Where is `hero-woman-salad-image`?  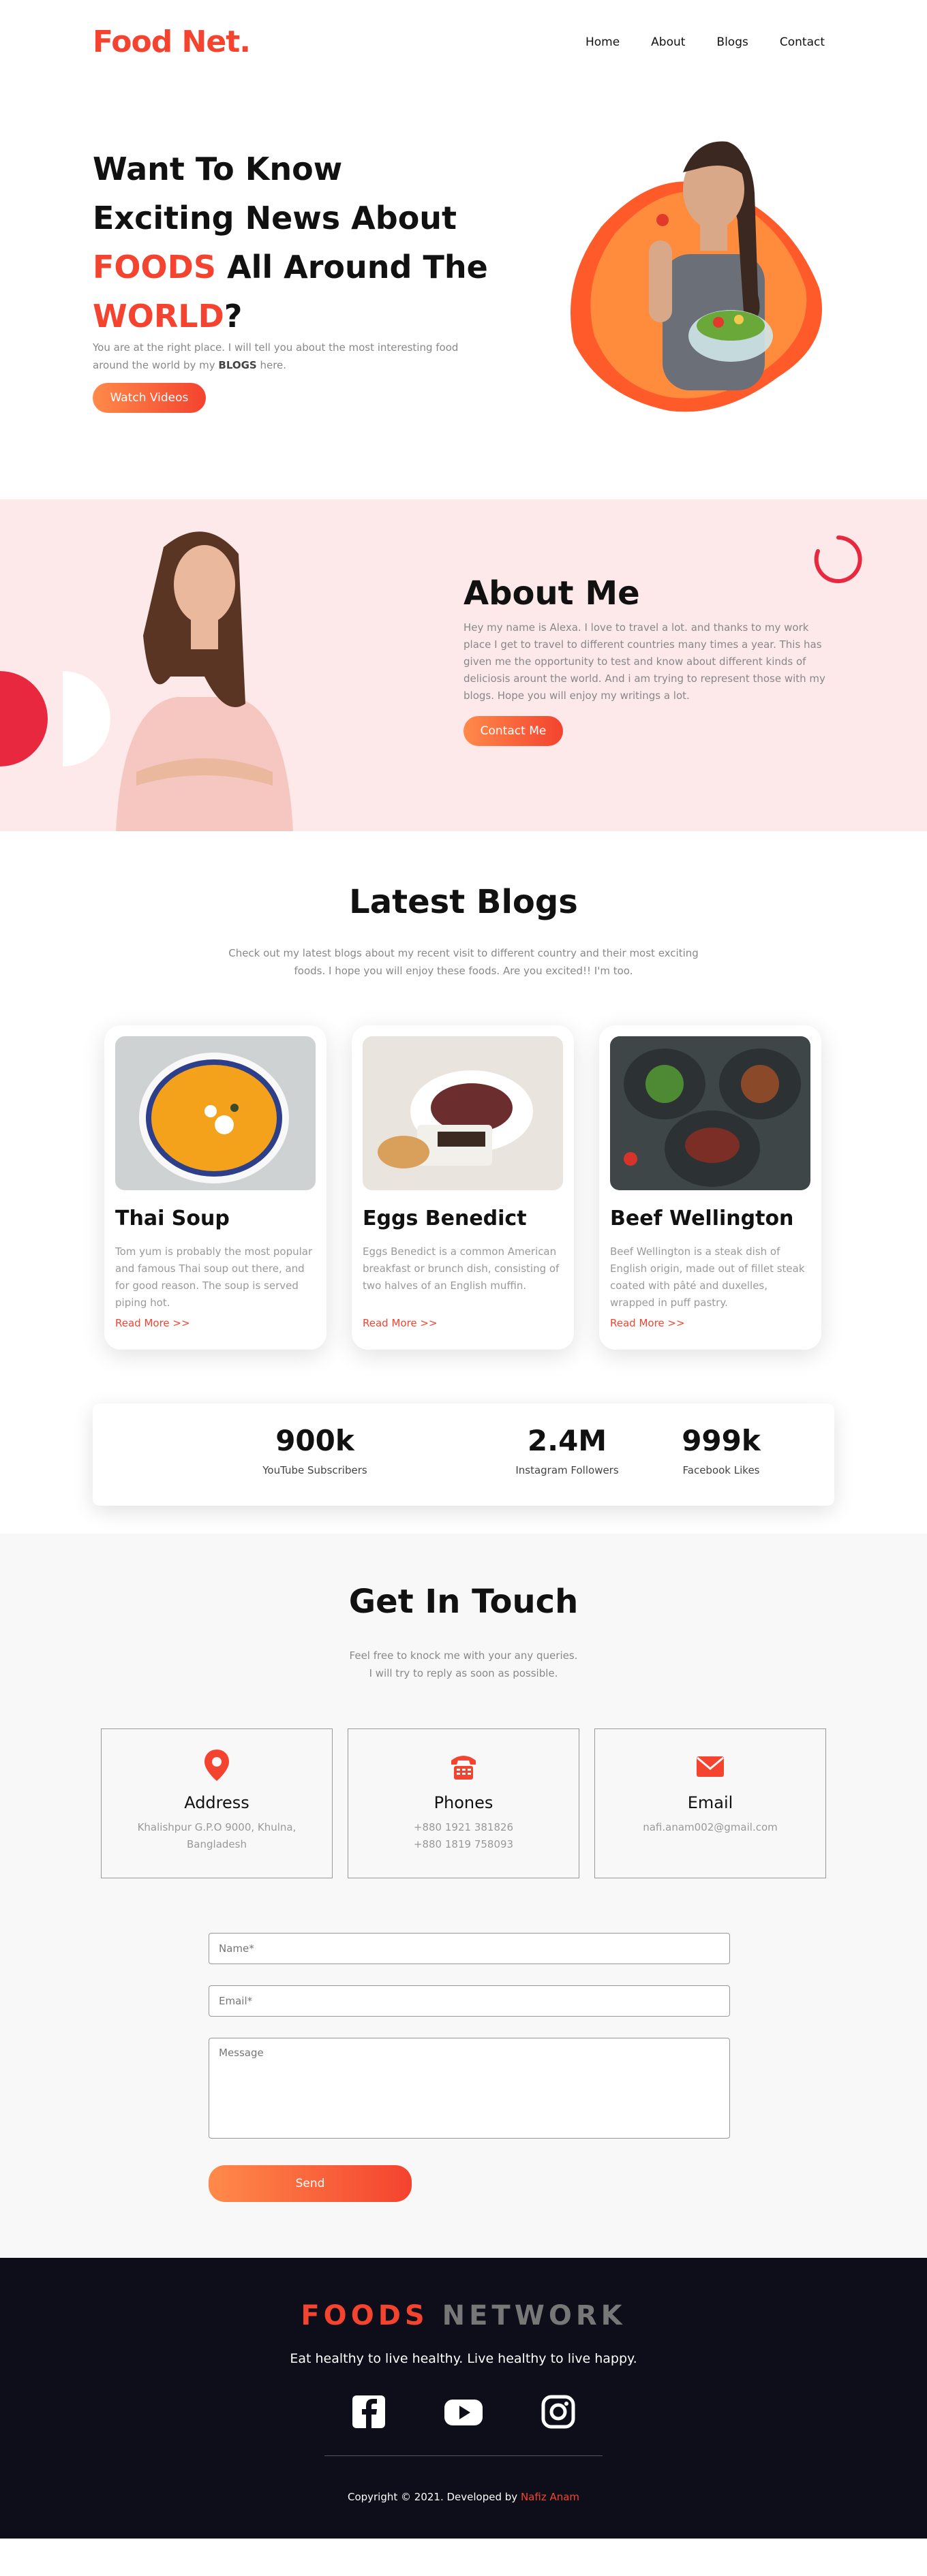 hero-woman-salad-image is located at coordinates (696, 276).